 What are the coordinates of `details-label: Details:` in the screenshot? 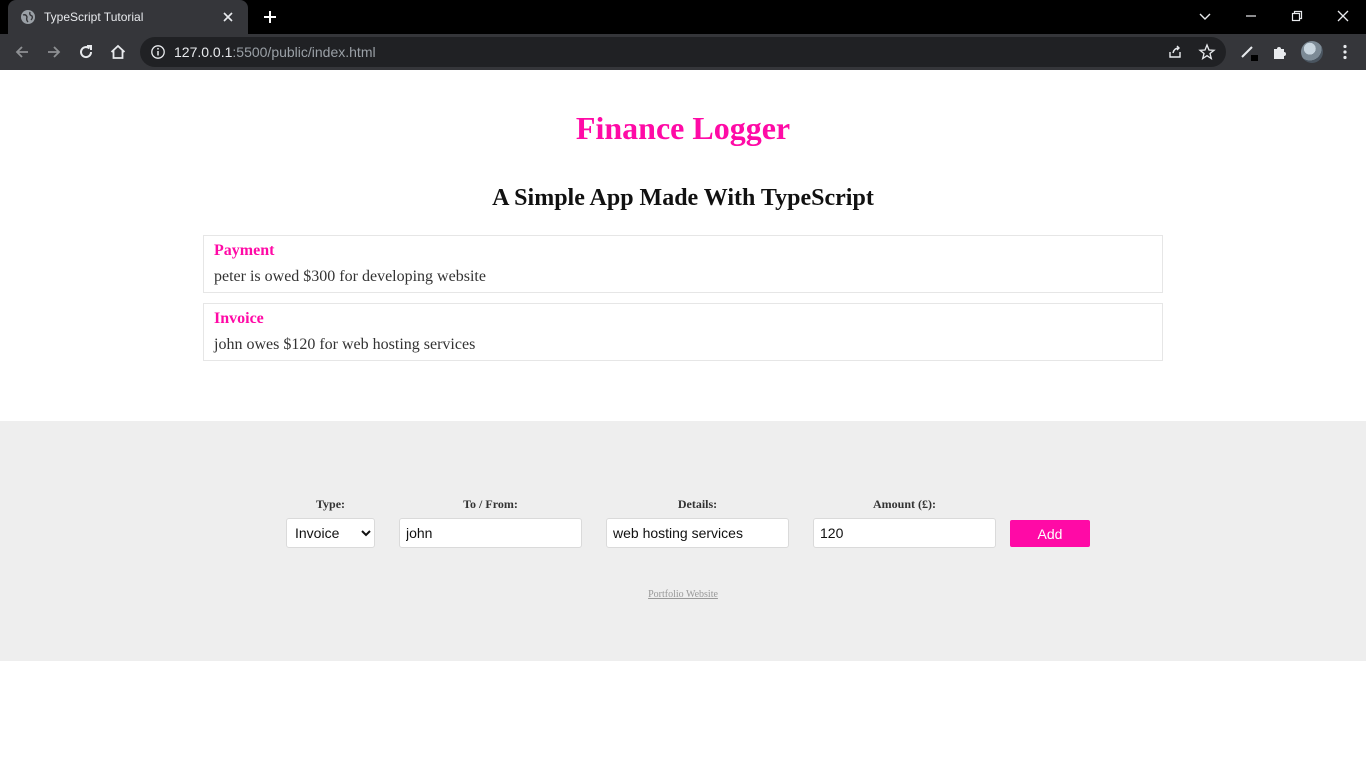 It's located at (697, 504).